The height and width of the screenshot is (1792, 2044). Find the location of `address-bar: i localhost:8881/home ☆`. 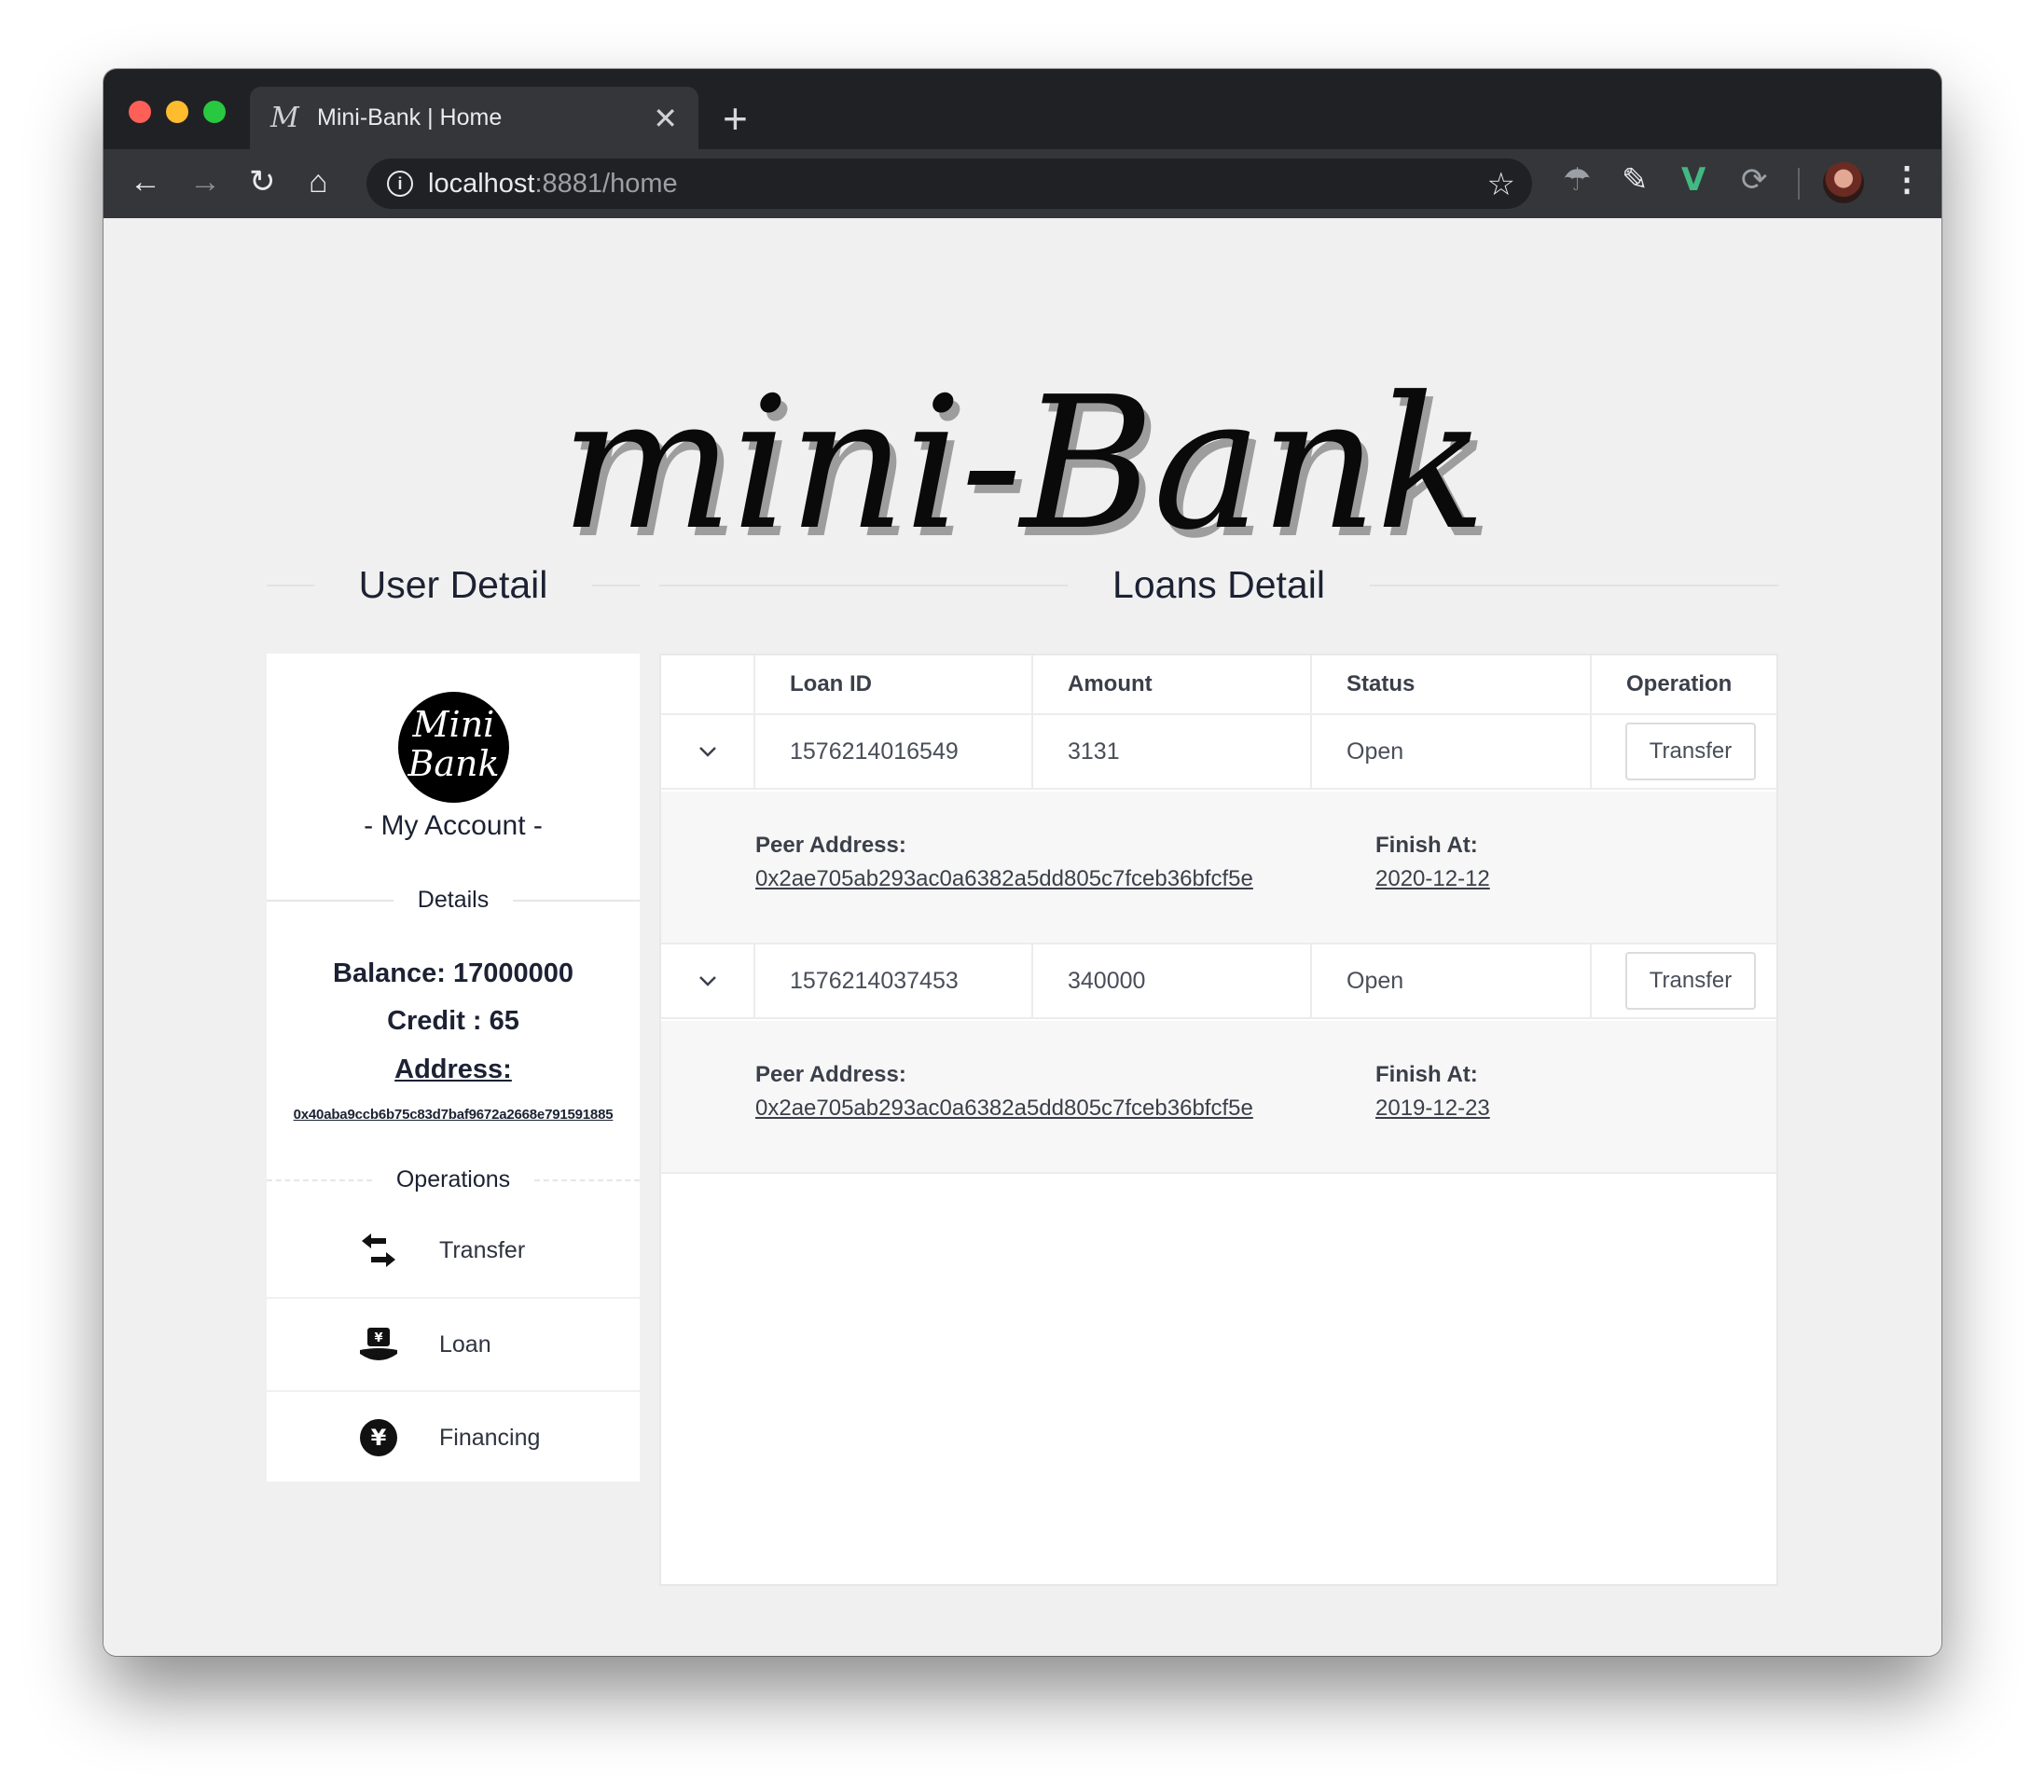

address-bar: i localhost:8881/home ☆ is located at coordinates (949, 184).